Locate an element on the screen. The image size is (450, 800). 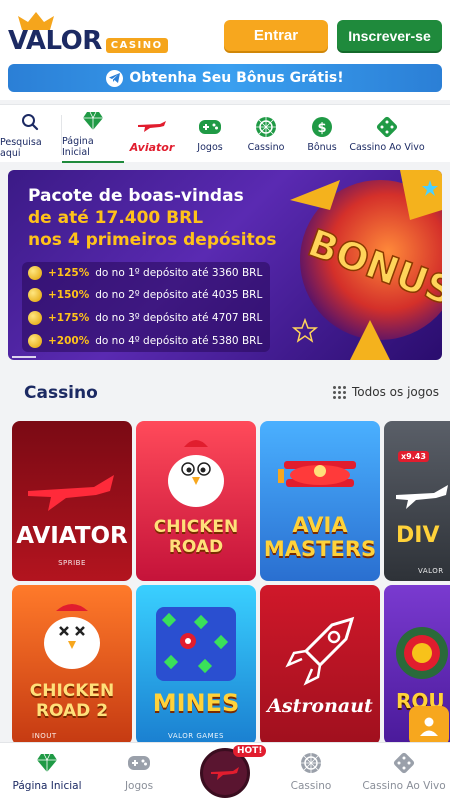
nav-aviator: Aviator is located at coordinates (152, 134).